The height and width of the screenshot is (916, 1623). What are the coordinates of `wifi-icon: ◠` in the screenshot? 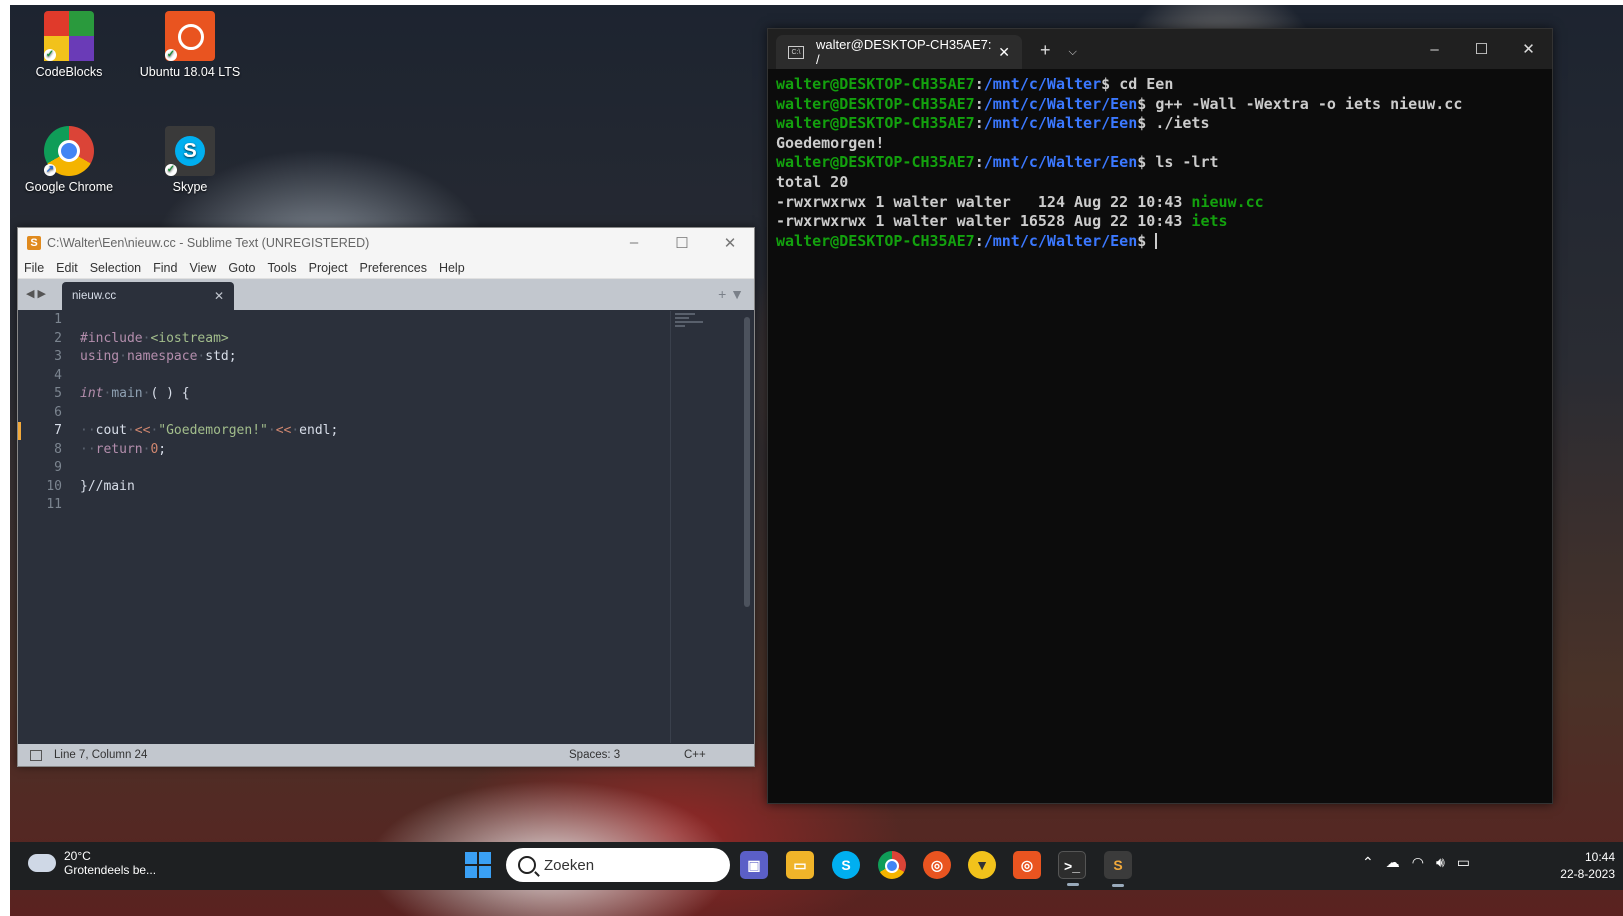 It's located at (1418, 862).